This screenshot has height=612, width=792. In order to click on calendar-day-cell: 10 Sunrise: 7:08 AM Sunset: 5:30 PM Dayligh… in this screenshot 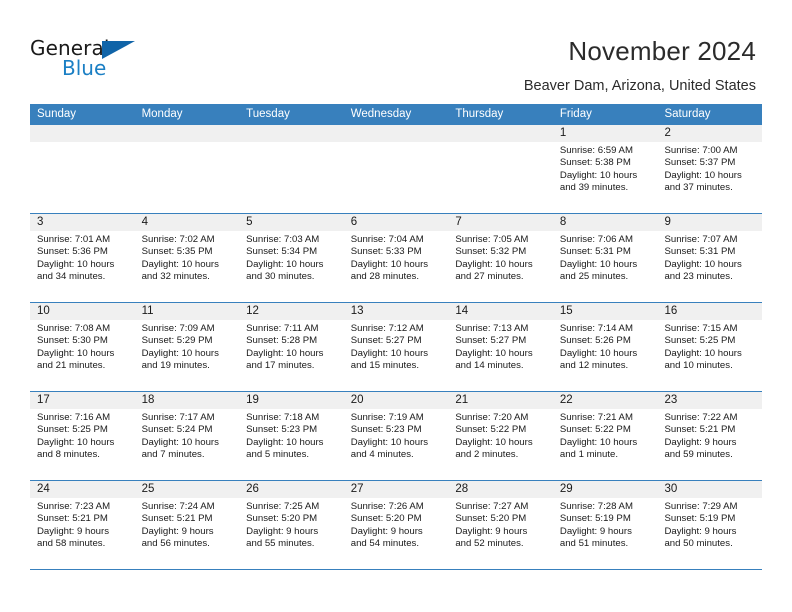, I will do `click(82, 347)`.